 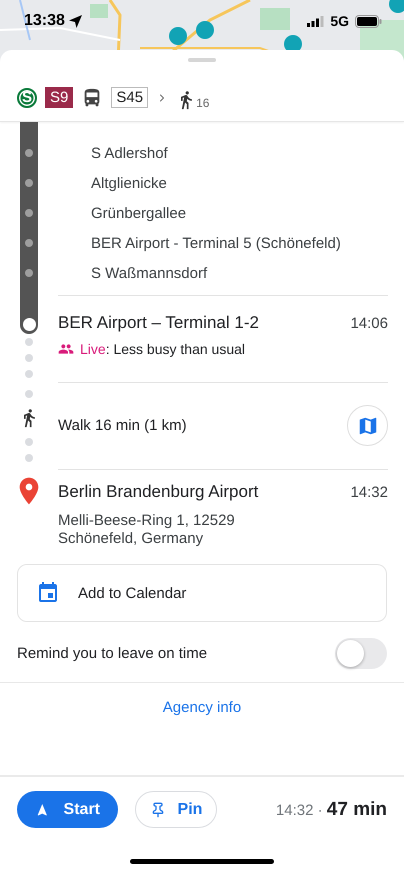 I want to click on destination-title: Berlin Brandenburg Airport, so click(x=158, y=492).